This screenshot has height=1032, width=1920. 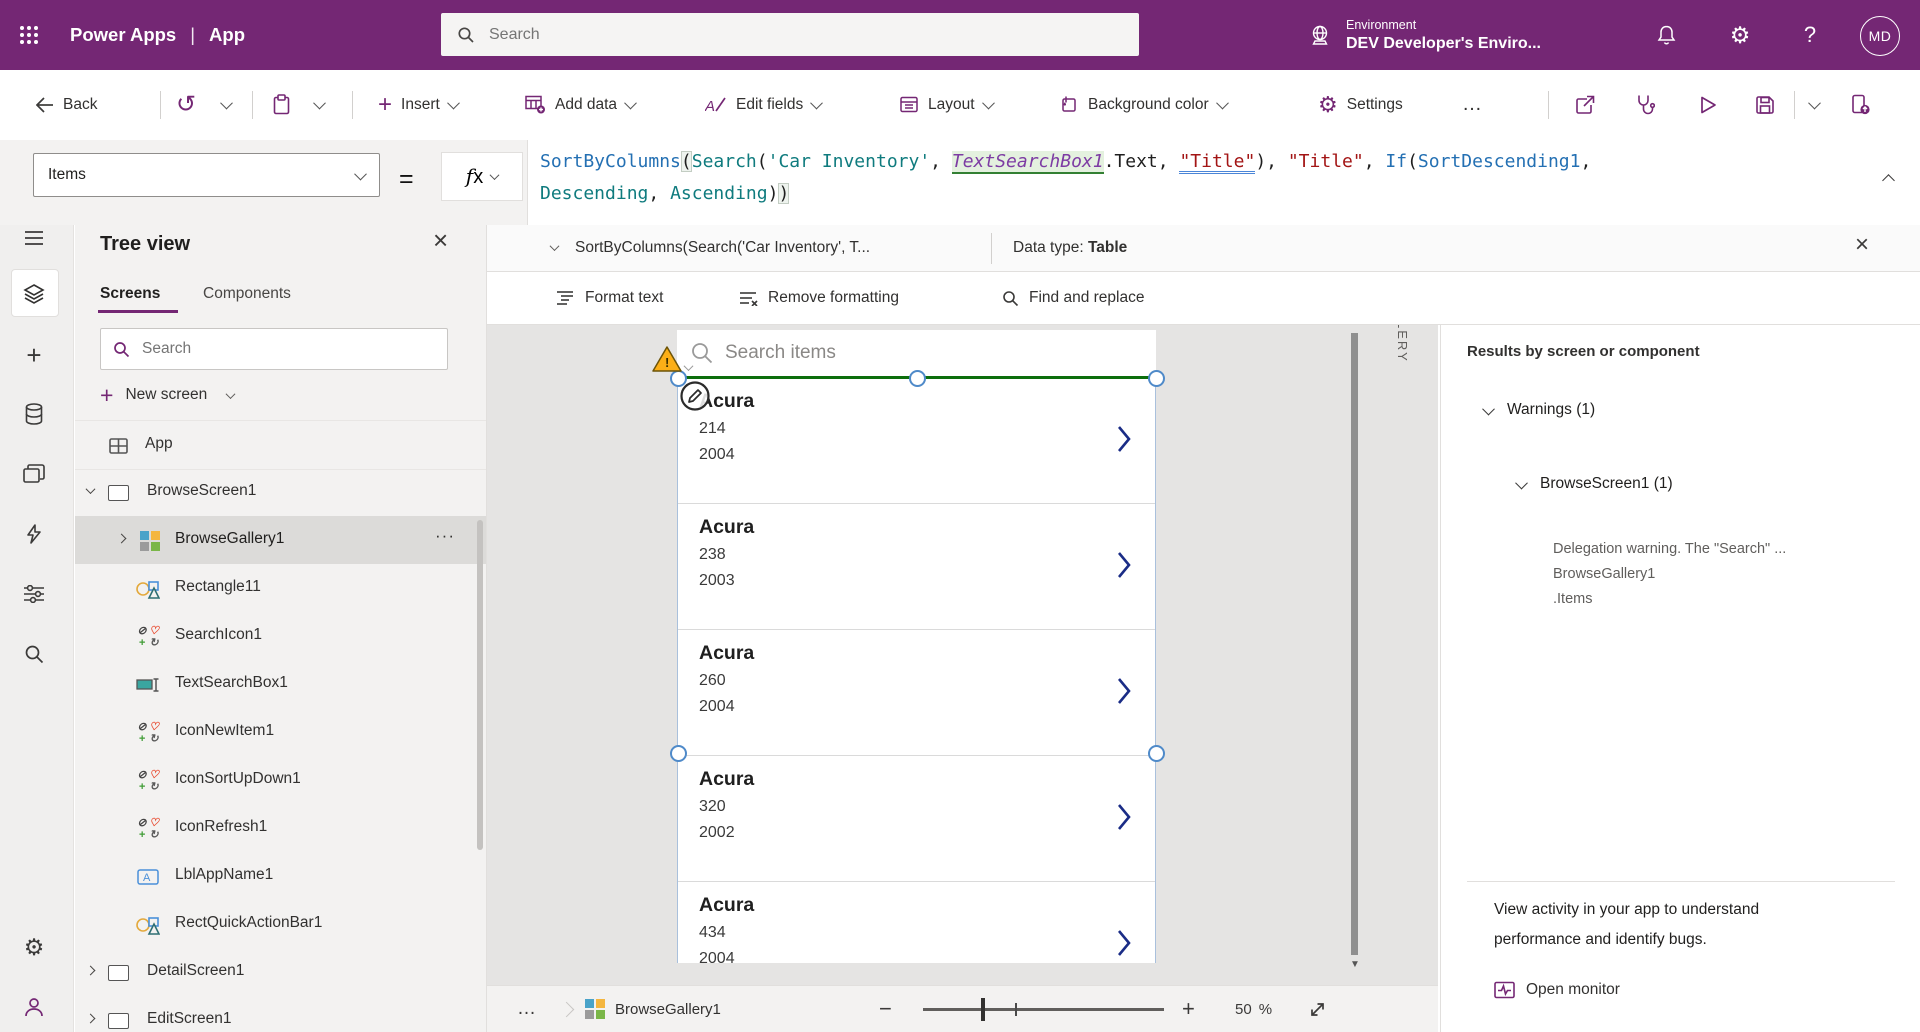 I want to click on tab-screens: Screens, so click(x=130, y=294).